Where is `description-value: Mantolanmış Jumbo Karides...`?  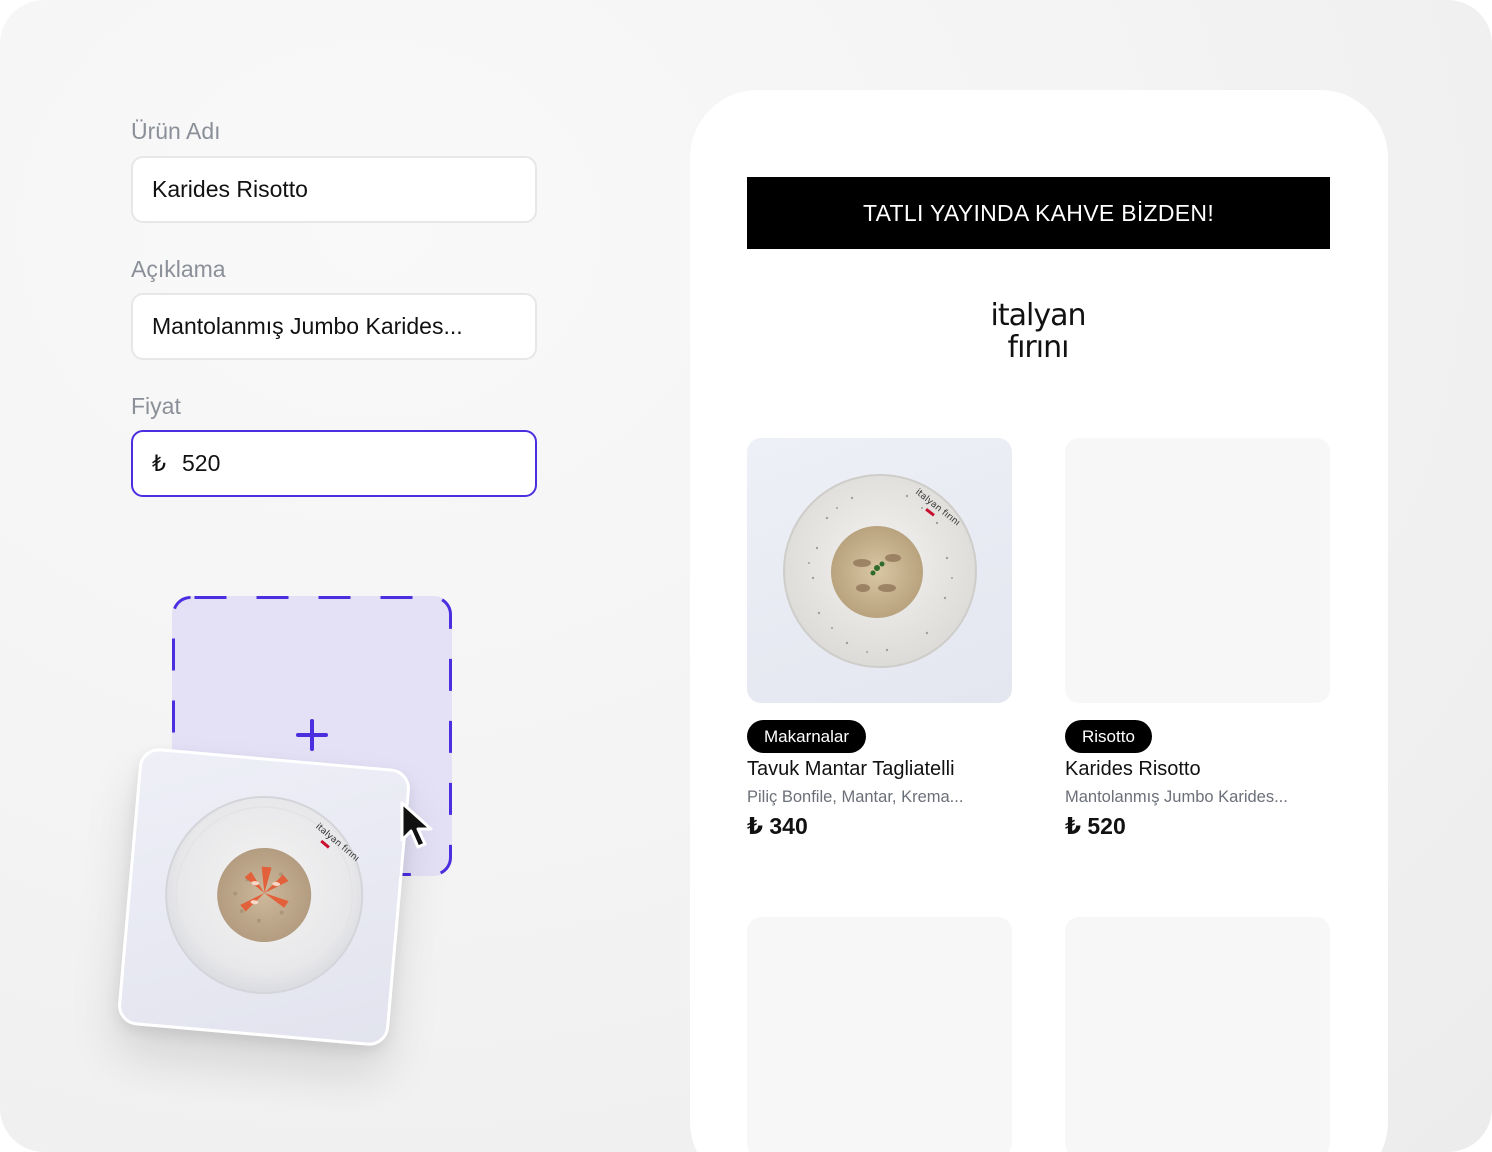 description-value: Mantolanmış Jumbo Karides... is located at coordinates (307, 326).